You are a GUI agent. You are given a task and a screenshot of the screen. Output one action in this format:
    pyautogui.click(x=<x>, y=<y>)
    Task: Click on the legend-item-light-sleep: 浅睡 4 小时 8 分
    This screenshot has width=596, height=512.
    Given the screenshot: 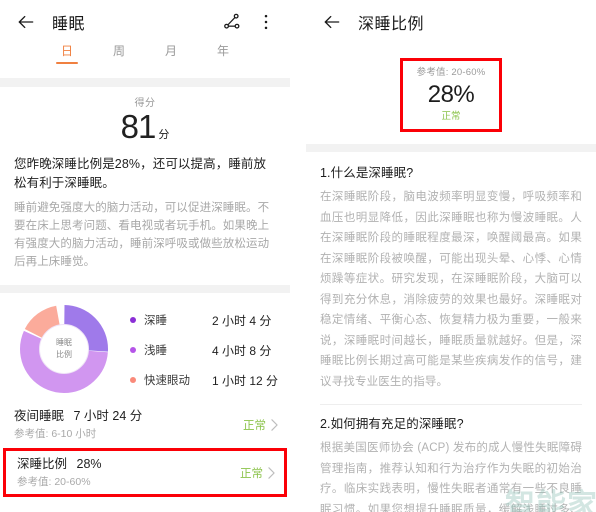 What is the action you would take?
    pyautogui.click(x=204, y=350)
    